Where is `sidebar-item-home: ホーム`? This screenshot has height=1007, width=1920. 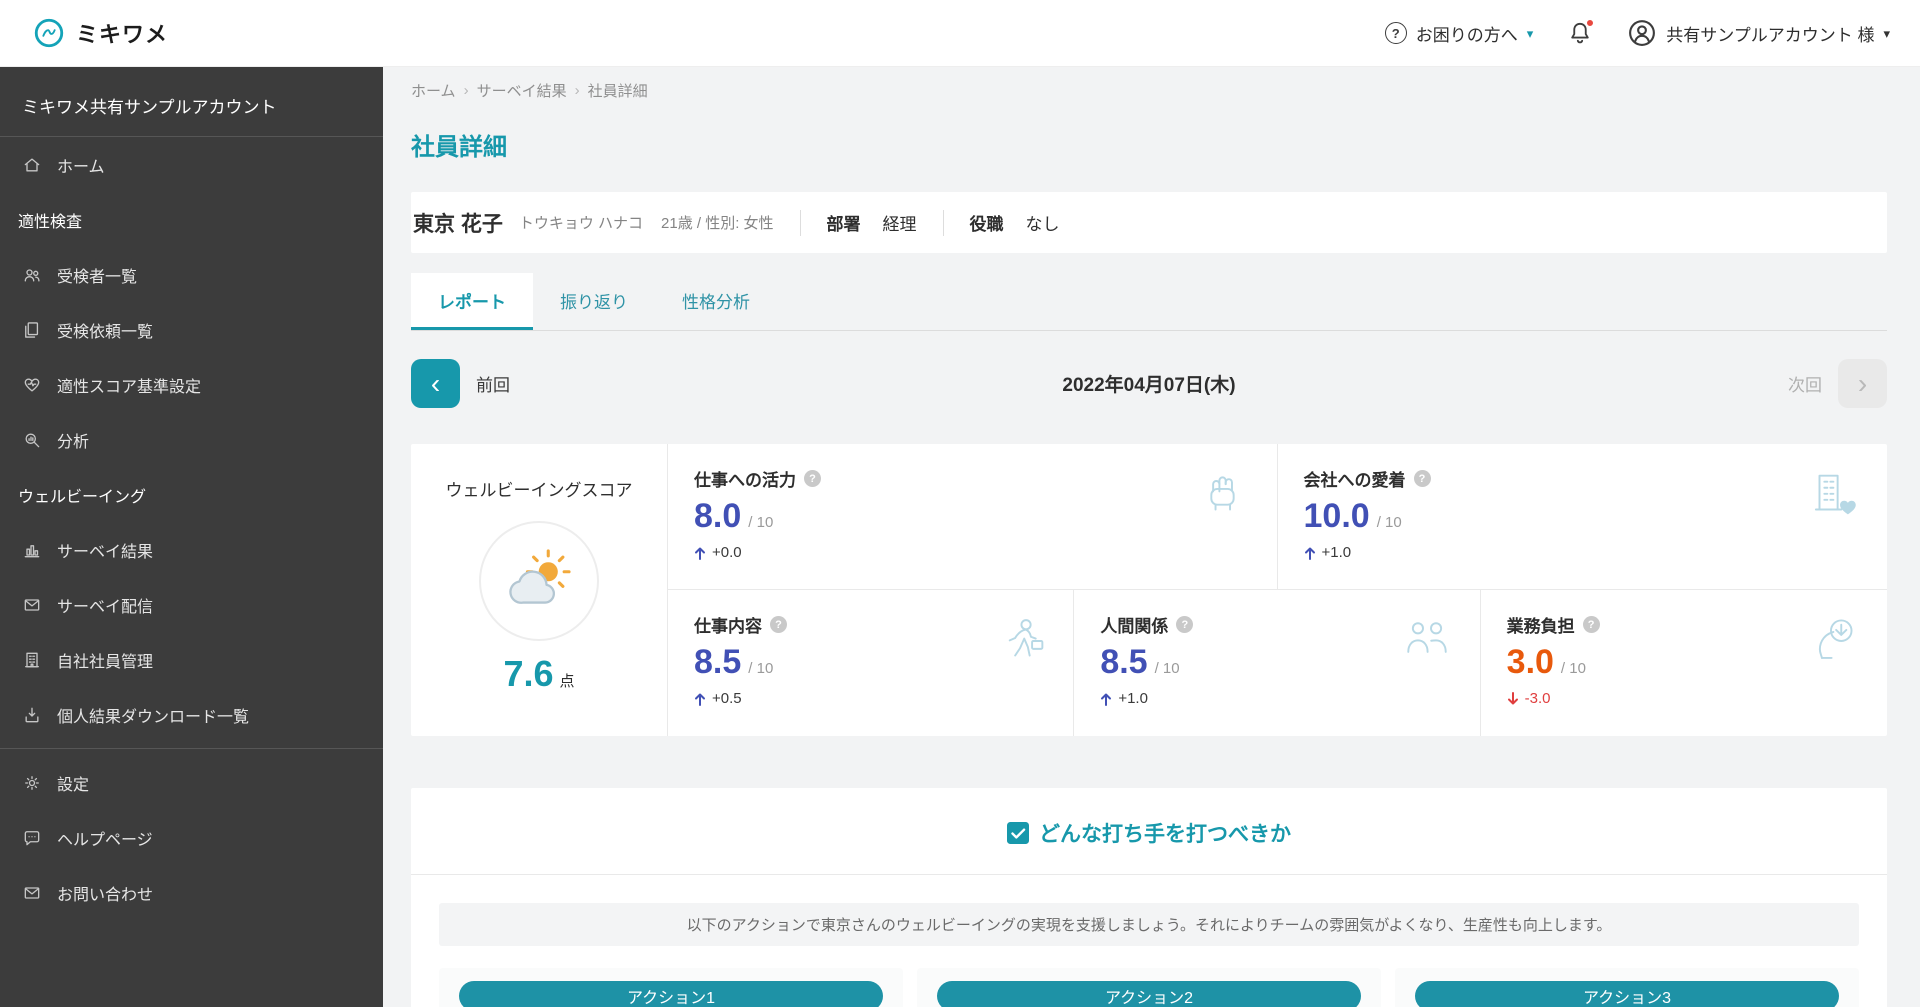 sidebar-item-home: ホーム is located at coordinates (191, 164).